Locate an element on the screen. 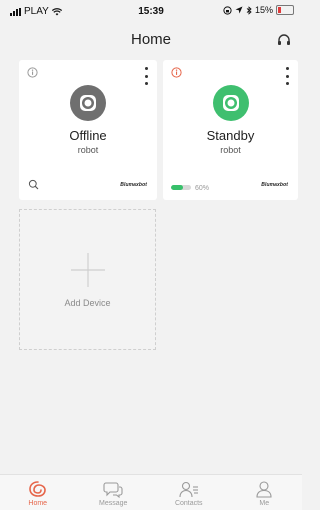  tab-contacts: Contacts is located at coordinates (189, 492).